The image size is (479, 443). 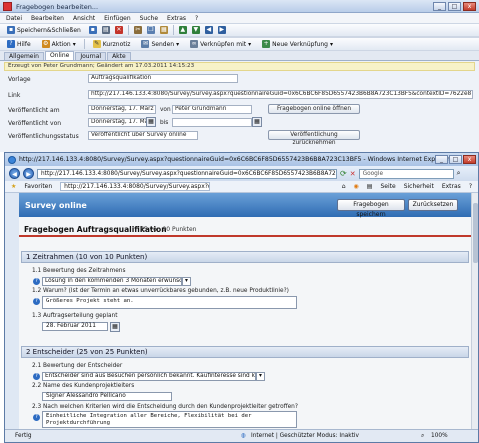 I want to click on close-button: x, so click(x=469, y=6).